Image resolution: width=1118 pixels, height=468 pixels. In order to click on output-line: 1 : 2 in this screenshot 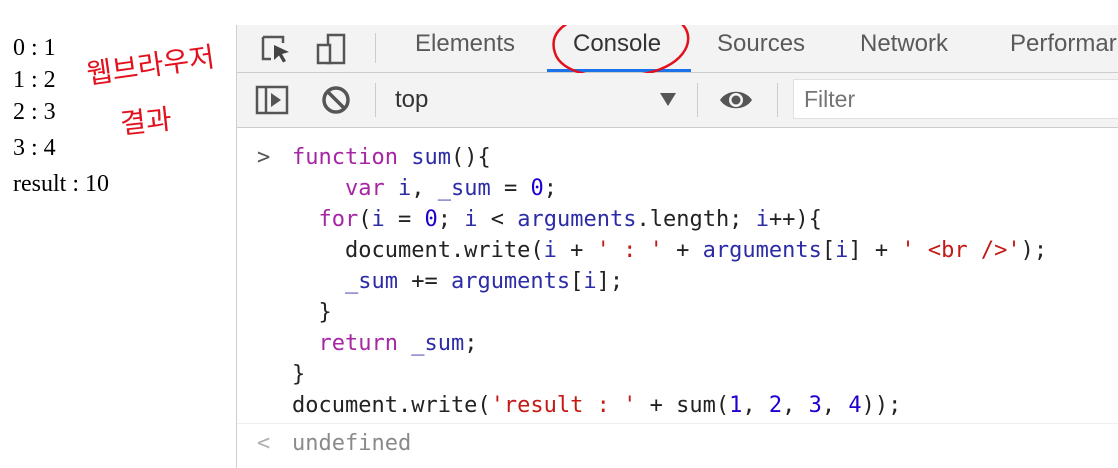, I will do `click(34, 80)`.